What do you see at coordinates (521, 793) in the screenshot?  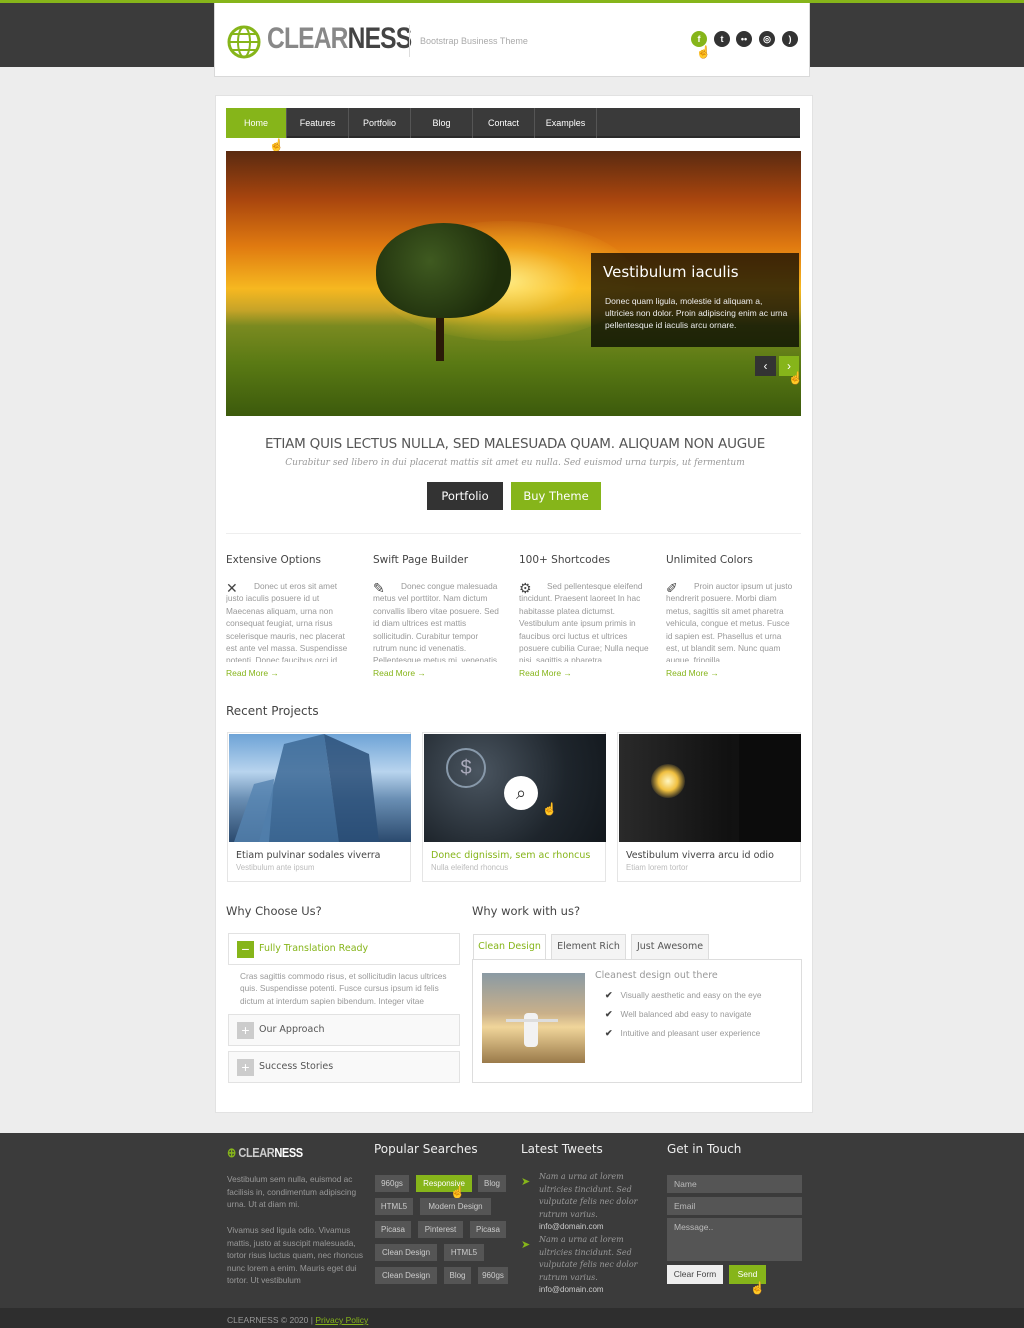 I see `zoom-icon: ⌕` at bounding box center [521, 793].